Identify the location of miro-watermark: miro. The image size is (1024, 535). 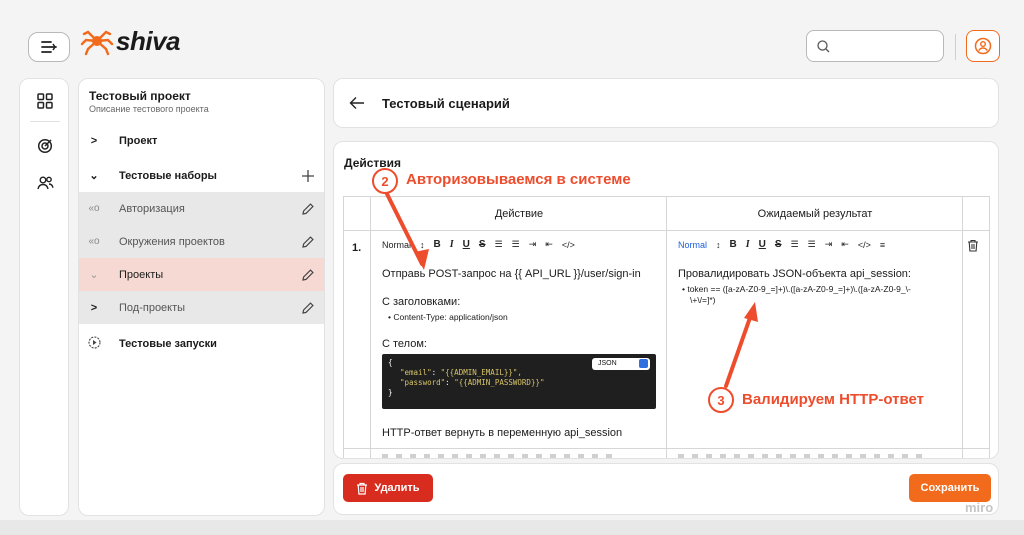
(979, 507).